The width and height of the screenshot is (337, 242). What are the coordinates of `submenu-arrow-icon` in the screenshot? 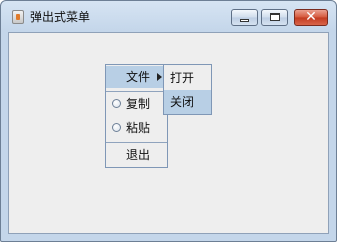 It's located at (159, 77).